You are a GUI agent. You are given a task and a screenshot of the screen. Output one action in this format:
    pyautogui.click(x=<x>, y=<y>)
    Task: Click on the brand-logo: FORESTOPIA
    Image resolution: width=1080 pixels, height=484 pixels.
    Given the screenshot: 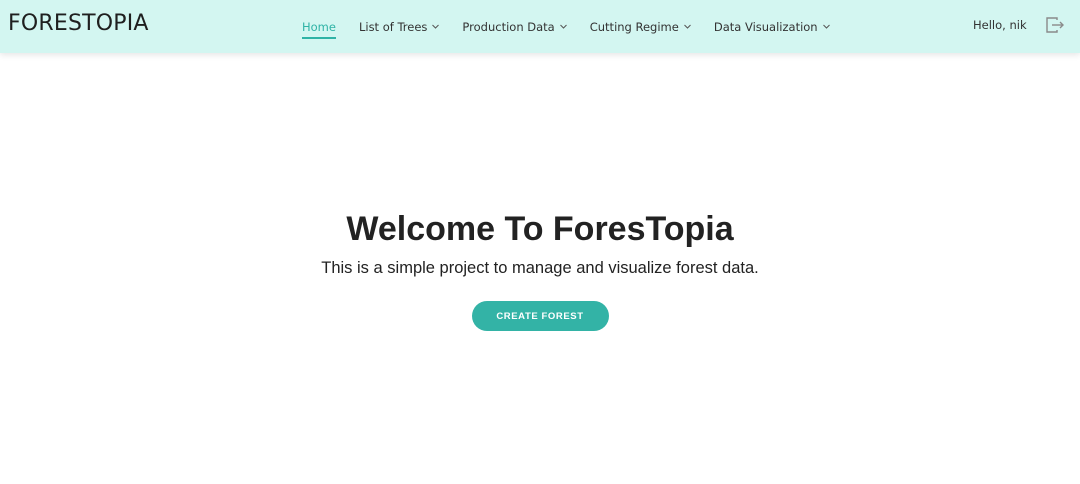 What is the action you would take?
    pyautogui.click(x=78, y=23)
    